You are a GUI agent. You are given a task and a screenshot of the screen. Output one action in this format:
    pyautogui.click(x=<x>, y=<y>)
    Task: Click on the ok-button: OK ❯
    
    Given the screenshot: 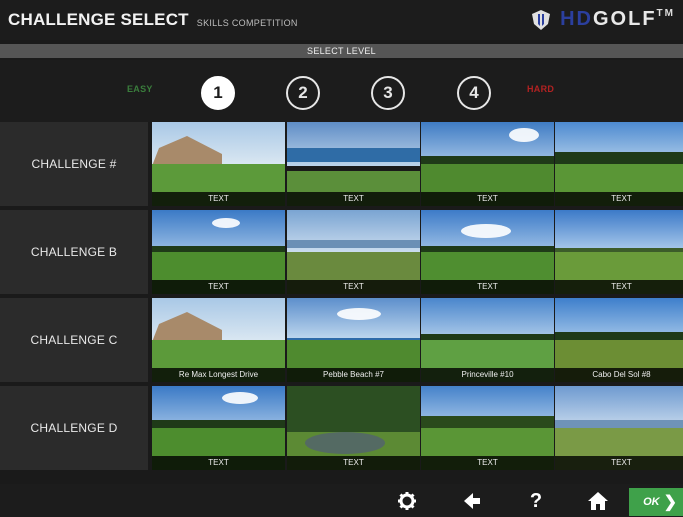 What is the action you would take?
    pyautogui.click(x=656, y=502)
    